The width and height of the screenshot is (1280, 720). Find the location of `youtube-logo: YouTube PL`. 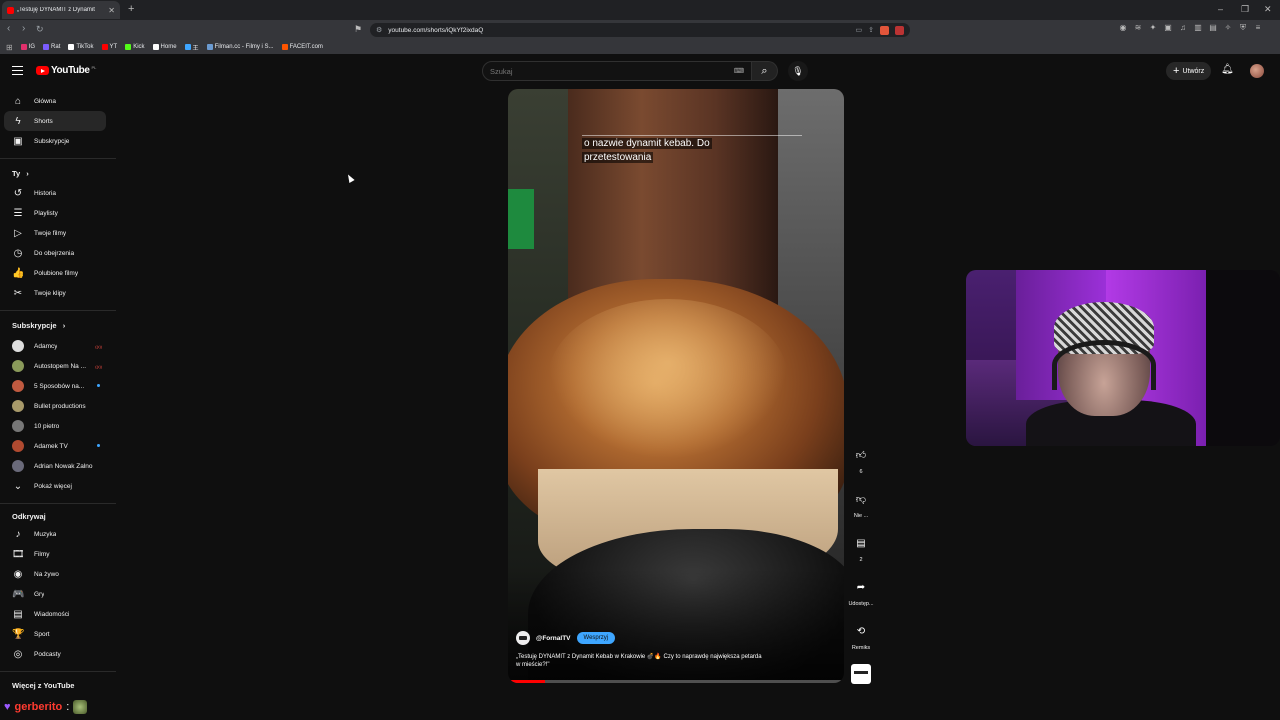

youtube-logo: YouTube PL is located at coordinates (66, 70).